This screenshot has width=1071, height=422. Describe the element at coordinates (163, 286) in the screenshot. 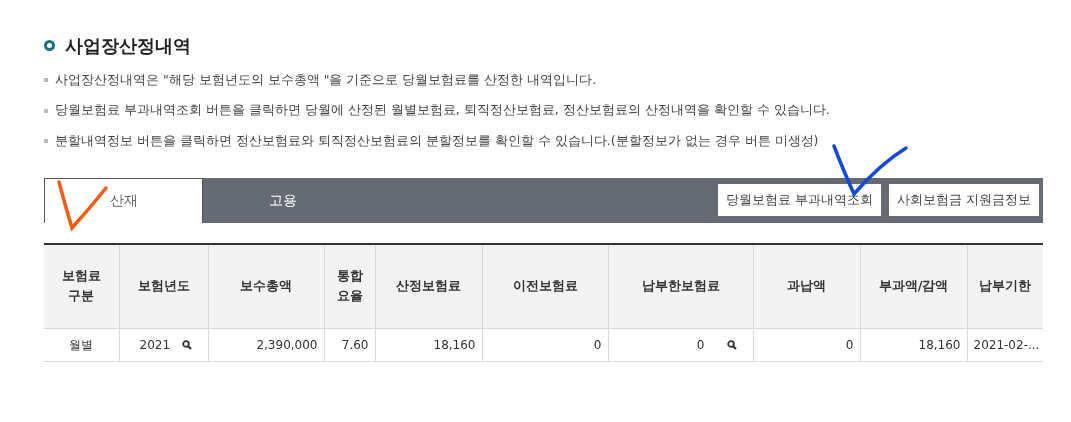

I see `column-header: 보험년도` at that location.